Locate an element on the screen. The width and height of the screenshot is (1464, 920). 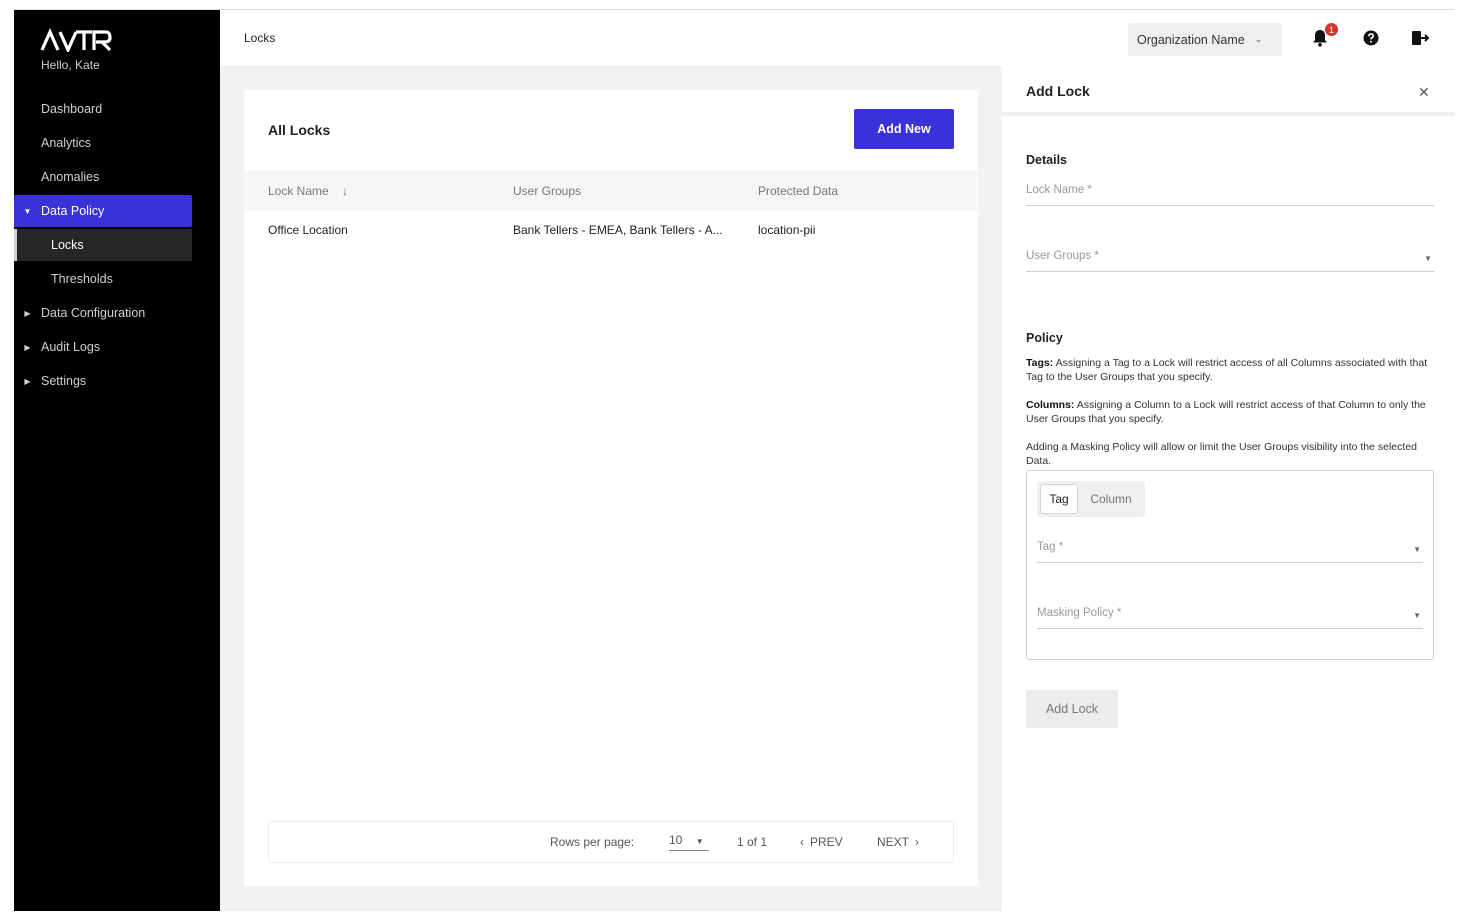
sidebar-item-anomalies: Anomalies is located at coordinates (103, 177).